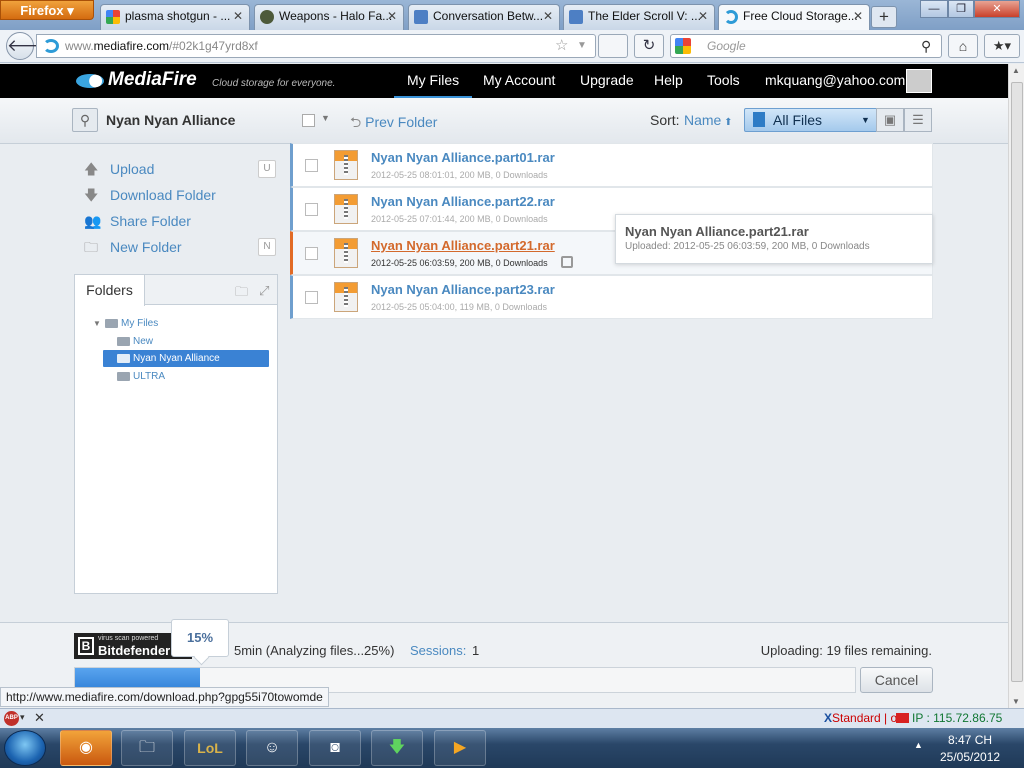 The height and width of the screenshot is (768, 1024). What do you see at coordinates (124, 323) in the screenshot?
I see `tree-item-my-files: My Files` at bounding box center [124, 323].